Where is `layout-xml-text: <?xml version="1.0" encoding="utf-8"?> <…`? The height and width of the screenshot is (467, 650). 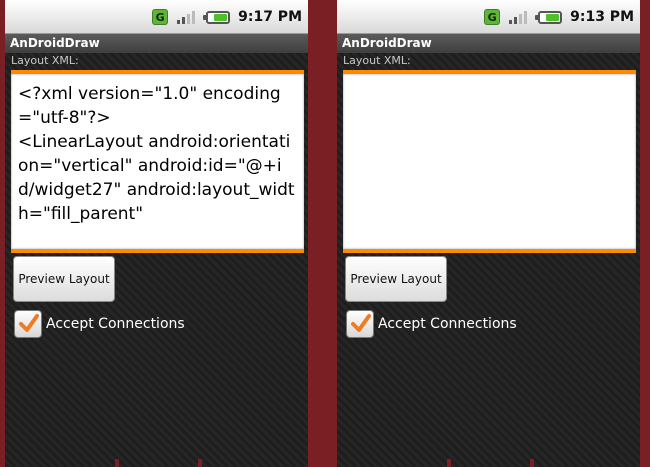 layout-xml-text: <?xml version="1.0" encoding="utf-8"?> <… is located at coordinates (156, 154).